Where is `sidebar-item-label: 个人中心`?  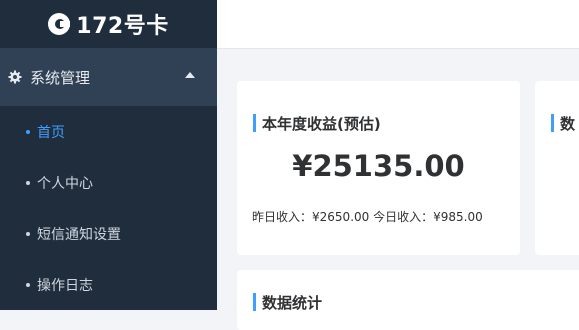 sidebar-item-label: 个人中心 is located at coordinates (65, 183).